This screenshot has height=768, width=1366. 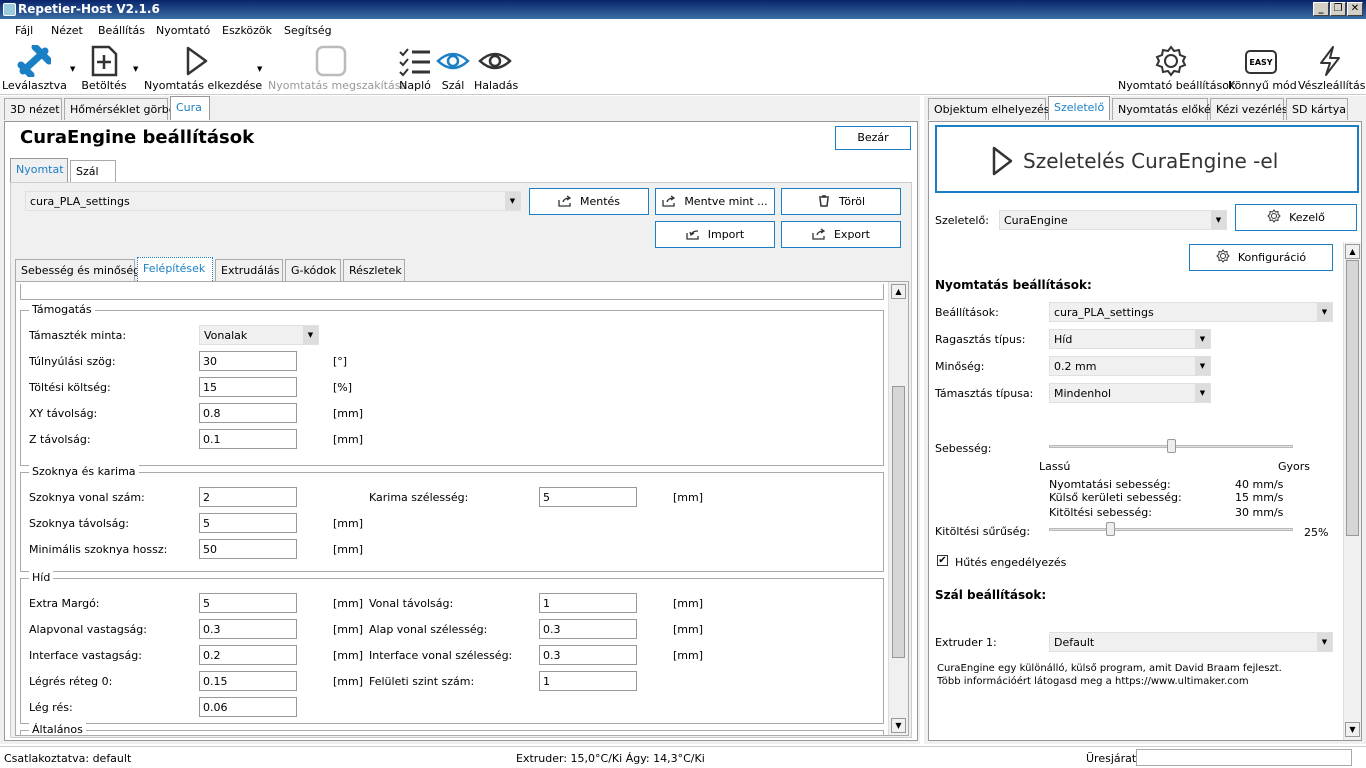 What do you see at coordinates (248, 549) in the screenshot?
I see `skirt-min-length-input: 50` at bounding box center [248, 549].